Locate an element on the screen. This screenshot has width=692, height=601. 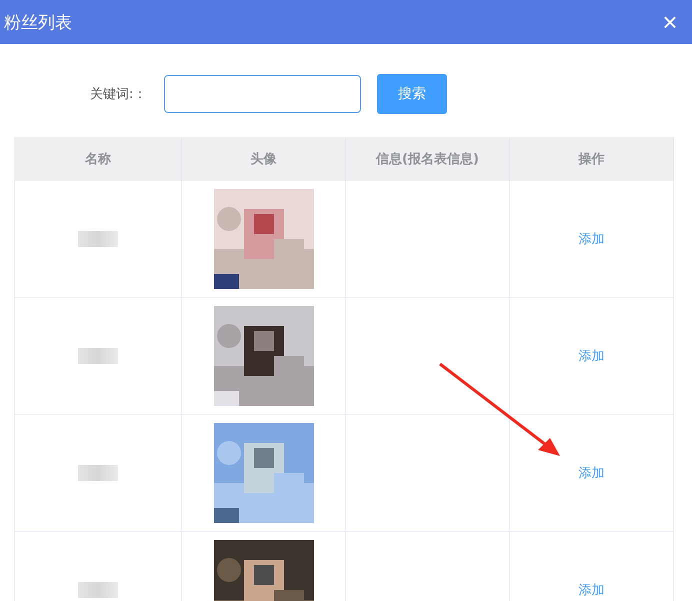
search-button: 搜索 is located at coordinates (412, 94).